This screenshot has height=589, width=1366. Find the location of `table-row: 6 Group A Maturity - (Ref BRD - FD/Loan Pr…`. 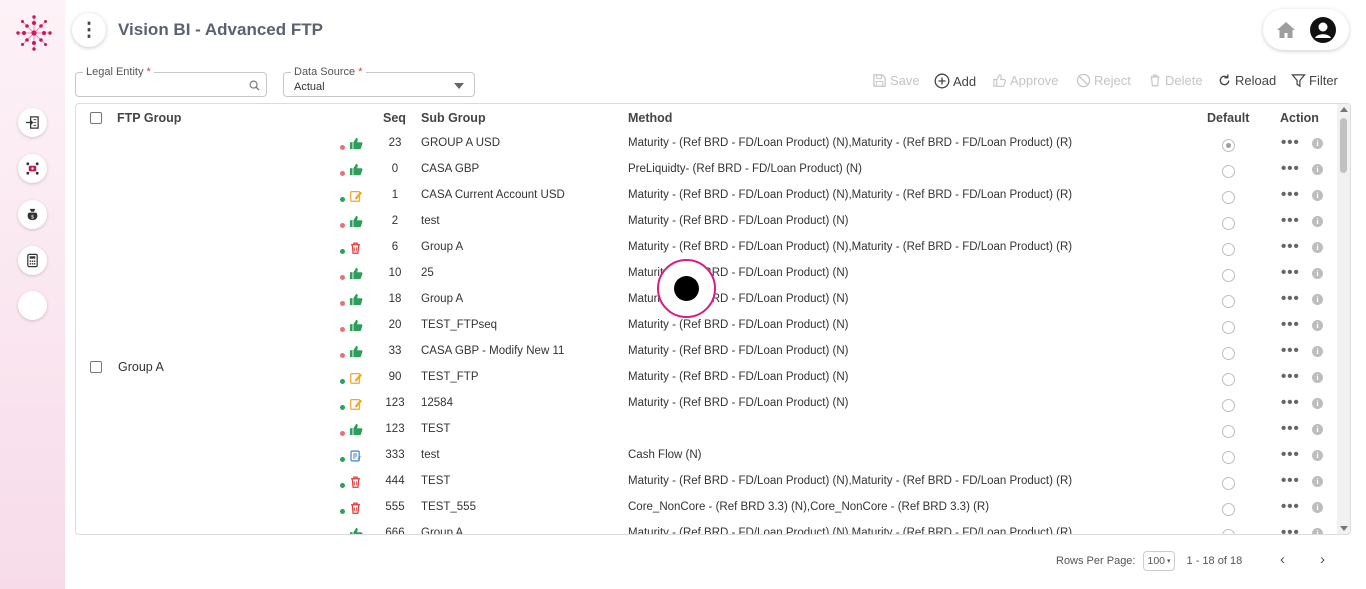

table-row: 6 Group A Maturity - (Ref BRD - FD/Loan Pr… is located at coordinates (707, 248).